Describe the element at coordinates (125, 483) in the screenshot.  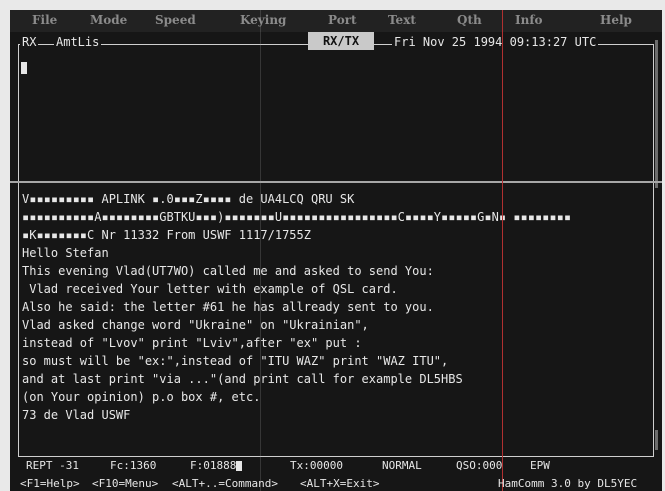
I see `hint-menu: <F10=Menu>` at that location.